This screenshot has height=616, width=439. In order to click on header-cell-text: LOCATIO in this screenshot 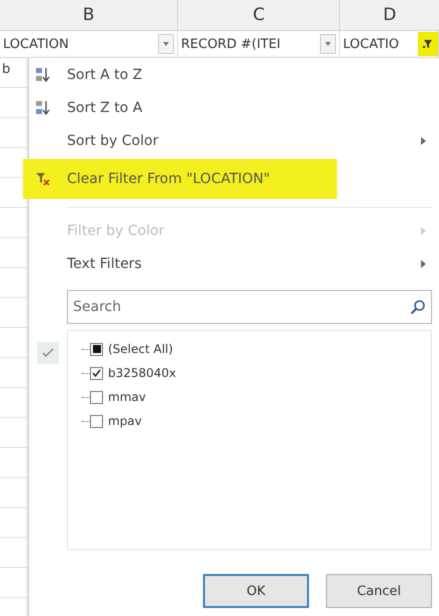, I will do `click(371, 44)`.